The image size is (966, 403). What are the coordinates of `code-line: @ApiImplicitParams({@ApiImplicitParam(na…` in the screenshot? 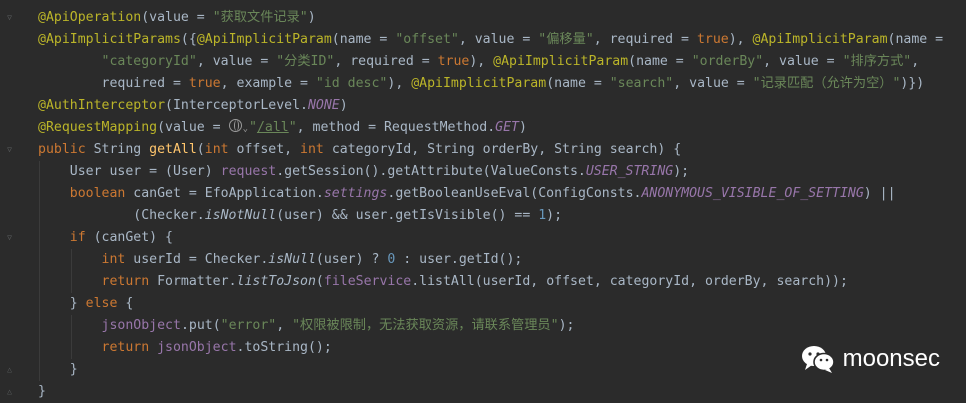 It's located at (502, 40).